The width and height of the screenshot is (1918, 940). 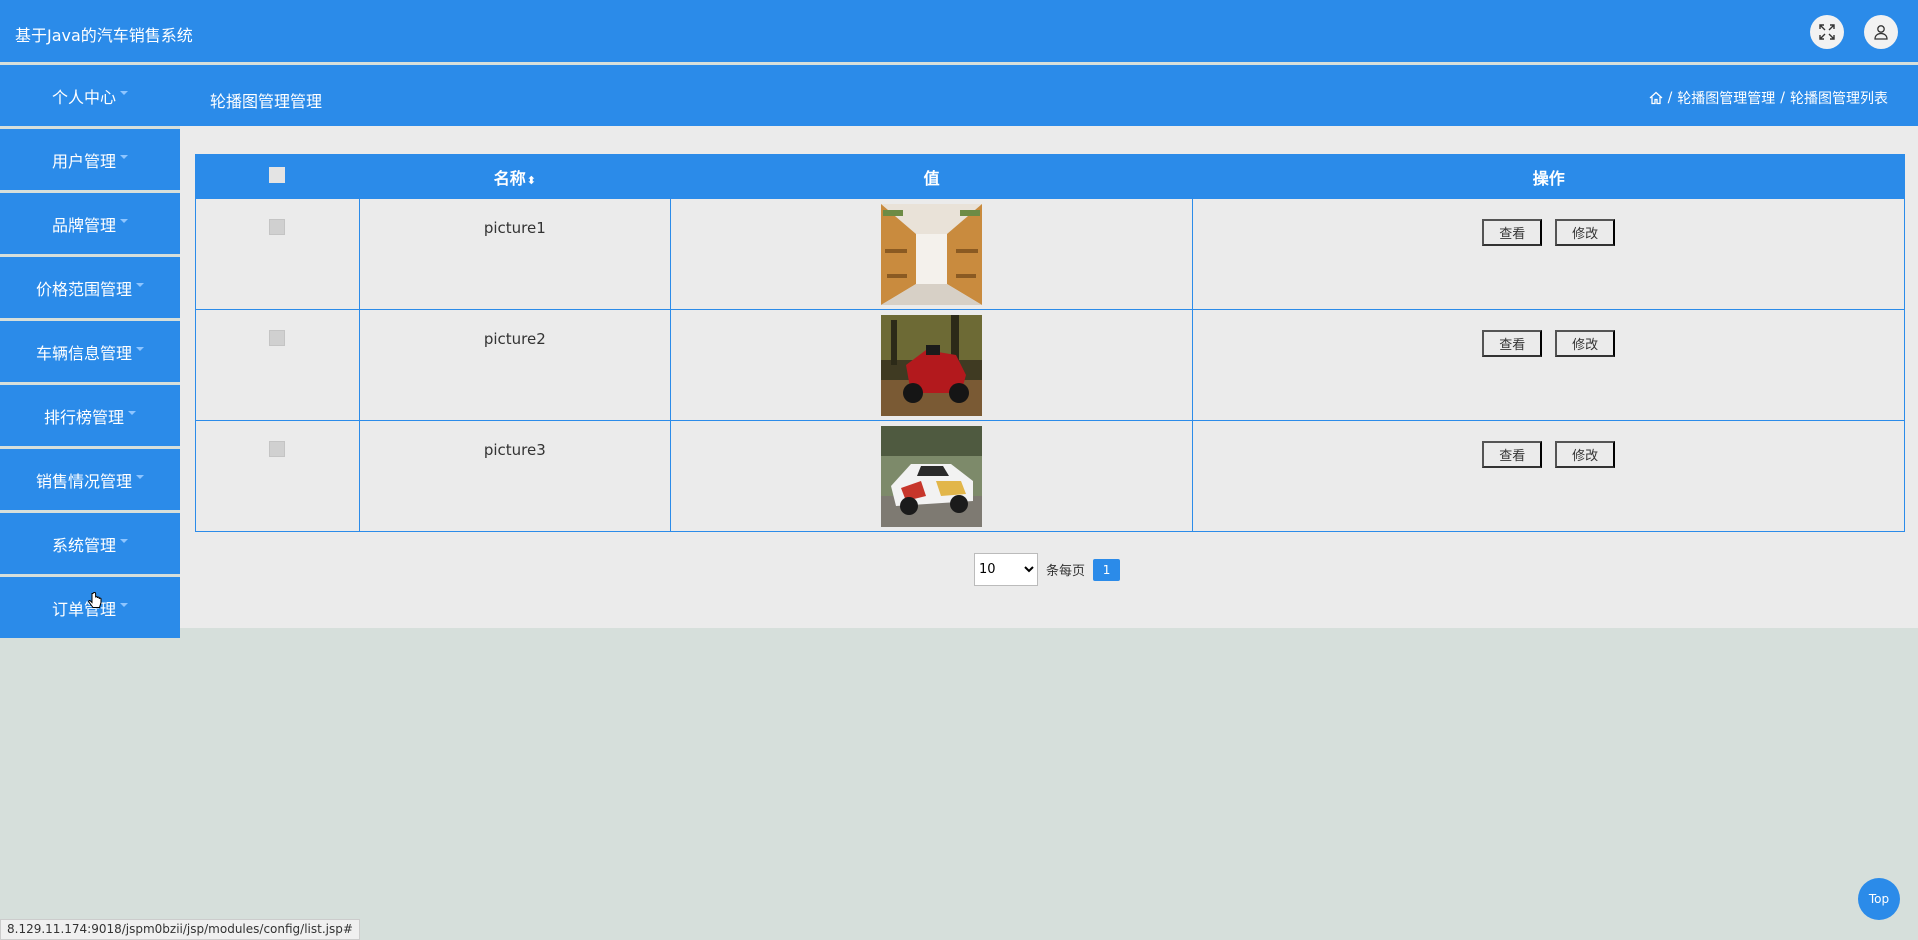 I want to click on column-header-label: 名称, so click(x=509, y=178).